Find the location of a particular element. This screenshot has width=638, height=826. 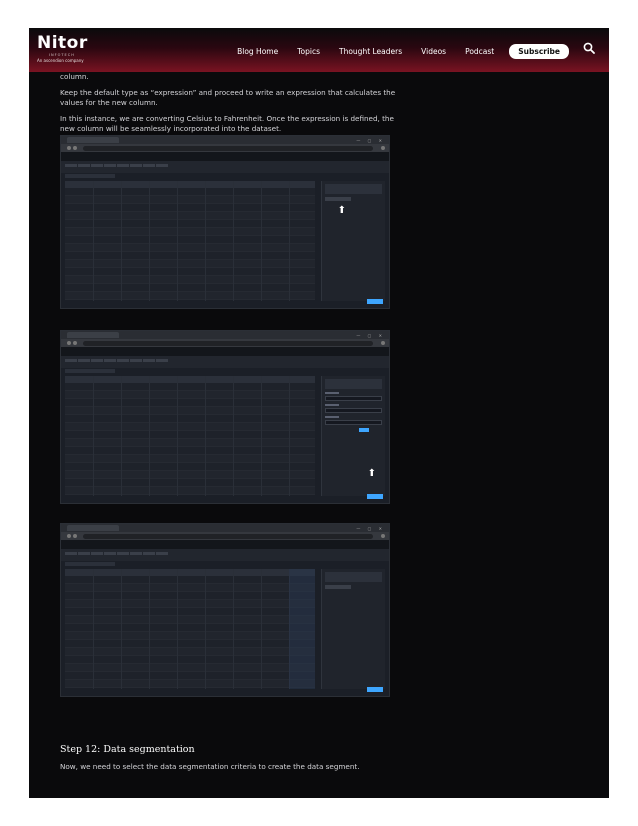

nav-blog-home: Blog Home is located at coordinates (257, 51).